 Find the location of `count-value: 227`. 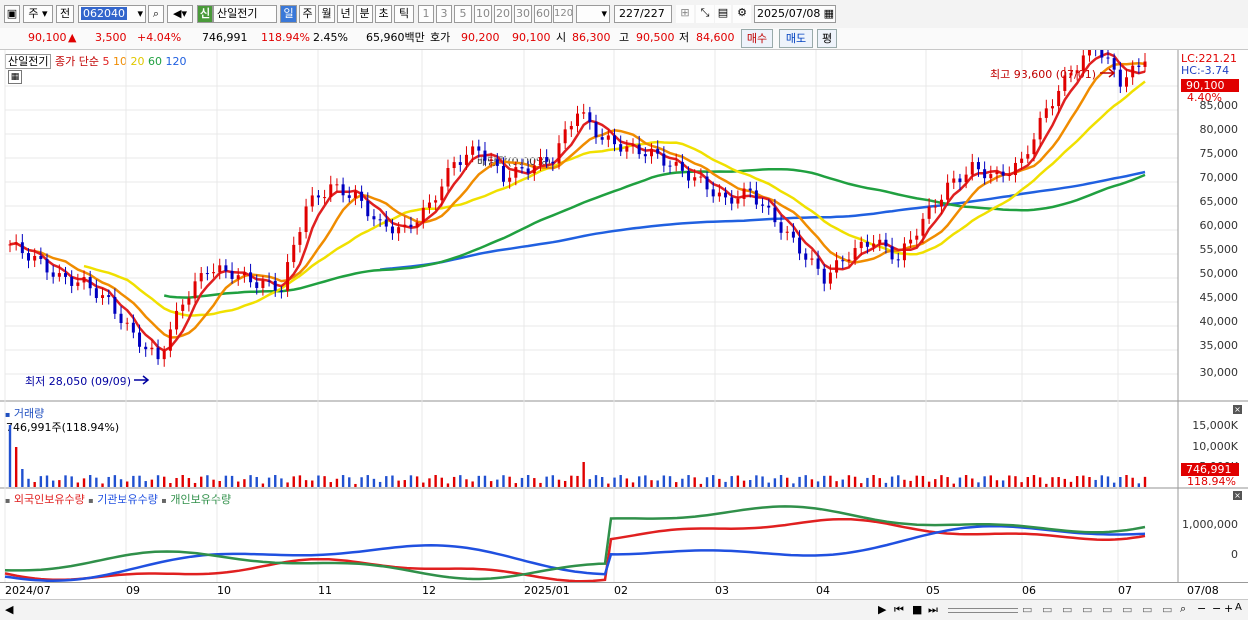

count-value: 227 is located at coordinates (629, 13).